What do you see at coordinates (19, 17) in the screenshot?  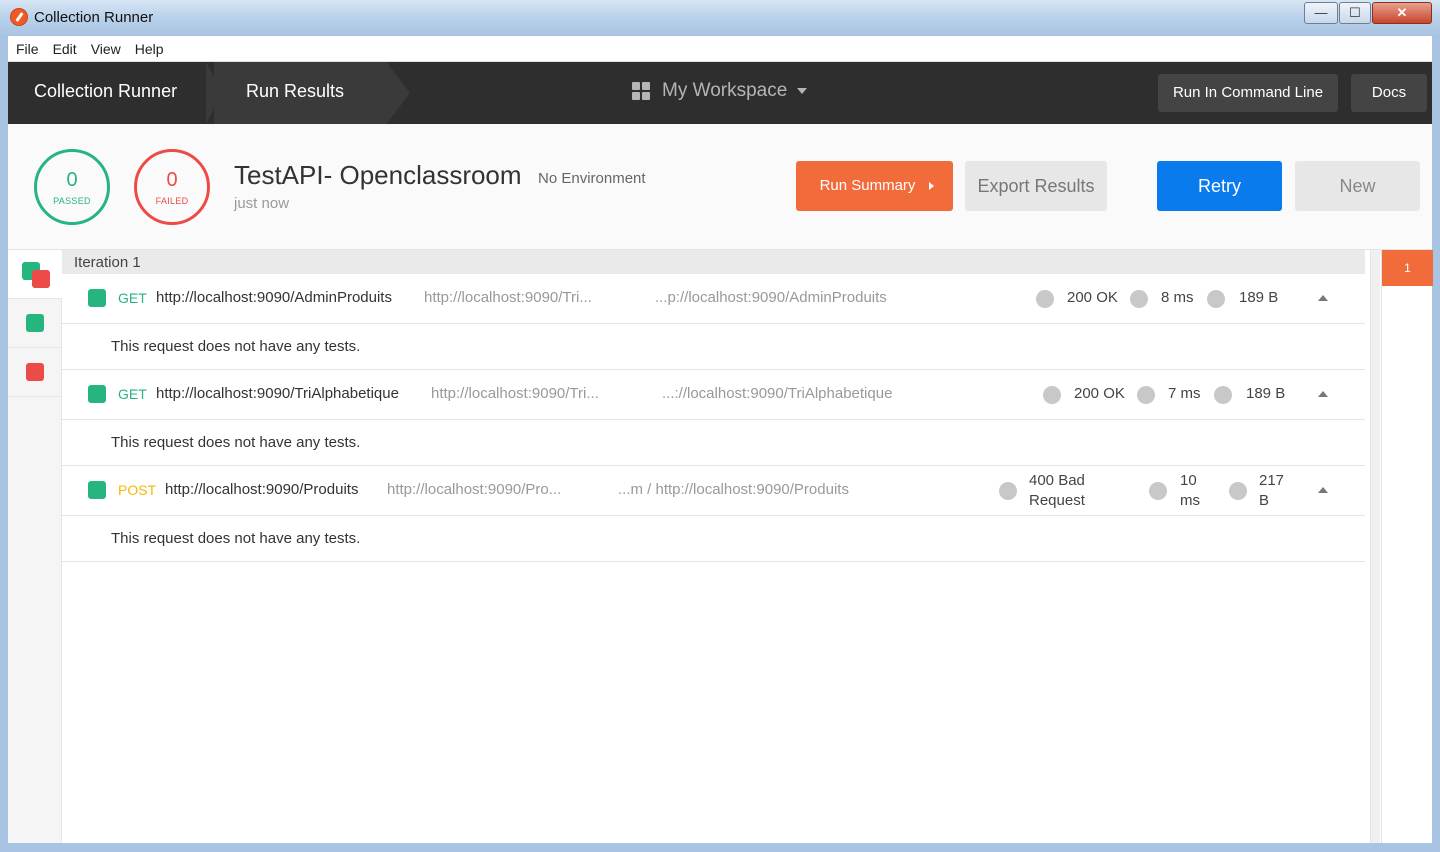 I see `postman-logo-icon` at bounding box center [19, 17].